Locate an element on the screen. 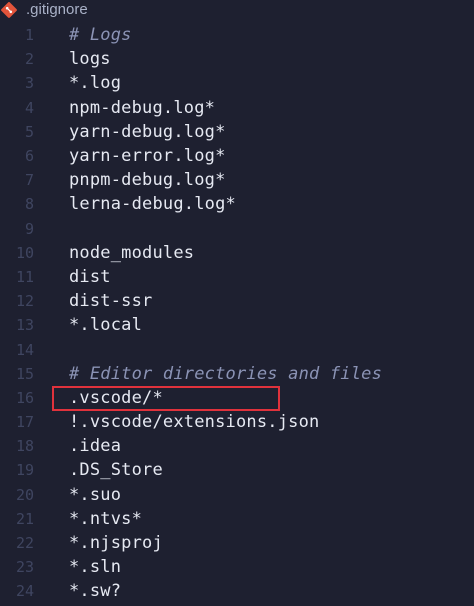 This screenshot has width=474, height=606. code-line: 3 *.log is located at coordinates (237, 83).